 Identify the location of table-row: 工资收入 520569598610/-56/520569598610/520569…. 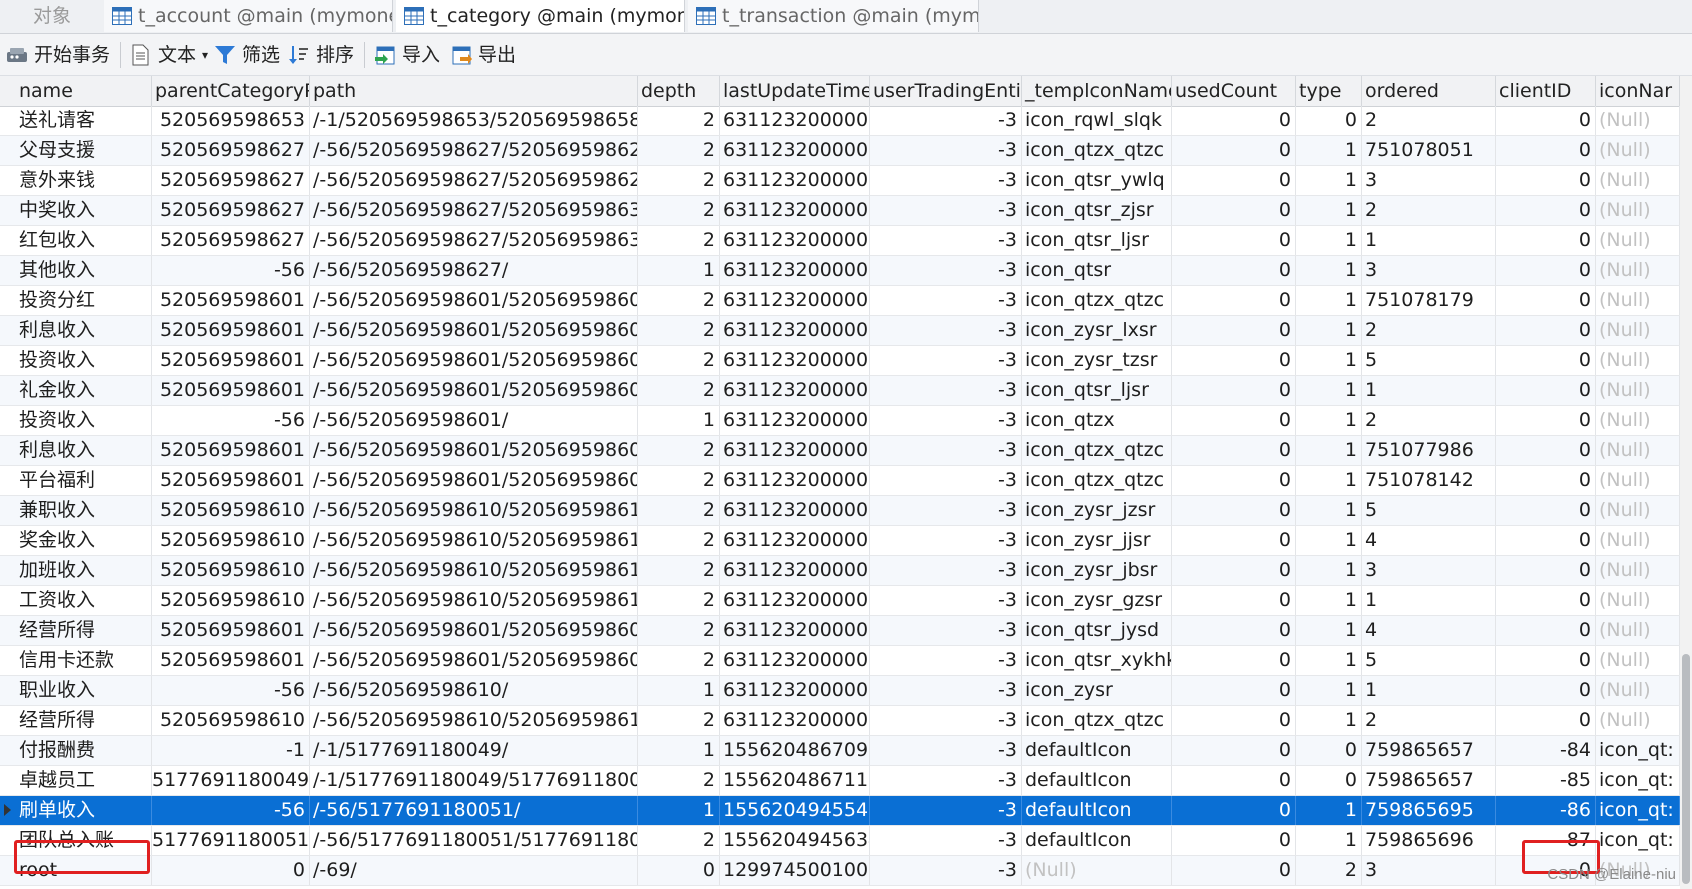
(840, 601).